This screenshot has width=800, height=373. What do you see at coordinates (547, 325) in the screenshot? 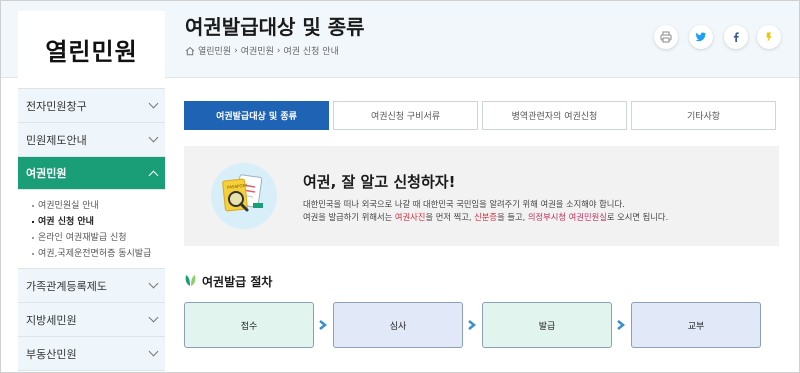
I see `procedure-step-issue: 발급` at bounding box center [547, 325].